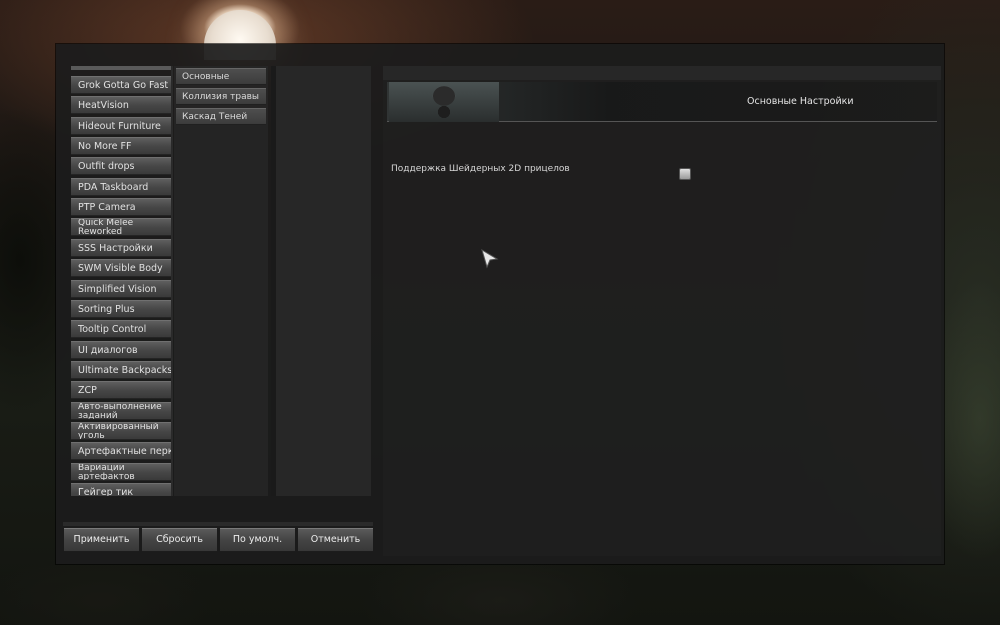 This screenshot has width=1000, height=625. What do you see at coordinates (121, 146) in the screenshot?
I see `mod-list-item: No More FF` at bounding box center [121, 146].